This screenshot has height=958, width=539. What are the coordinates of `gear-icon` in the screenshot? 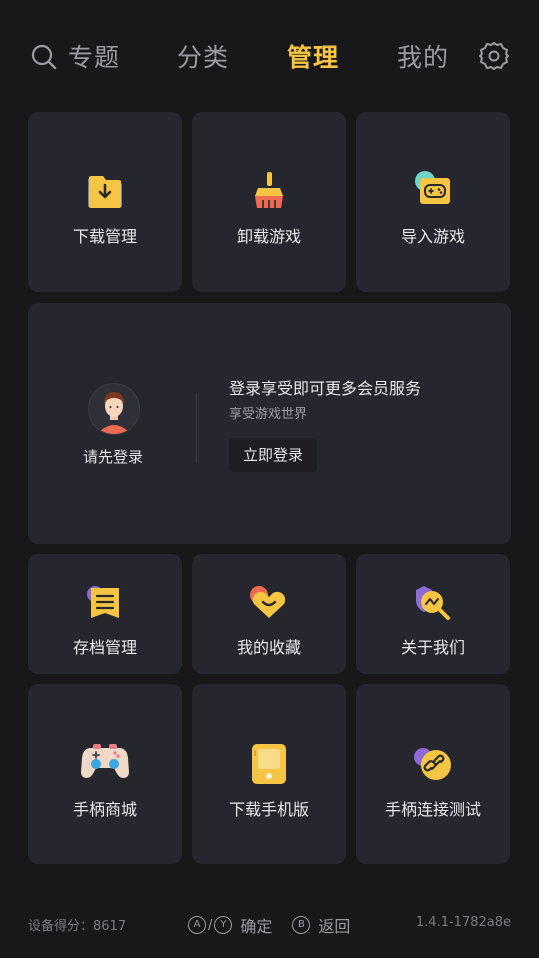 It's located at (494, 56).